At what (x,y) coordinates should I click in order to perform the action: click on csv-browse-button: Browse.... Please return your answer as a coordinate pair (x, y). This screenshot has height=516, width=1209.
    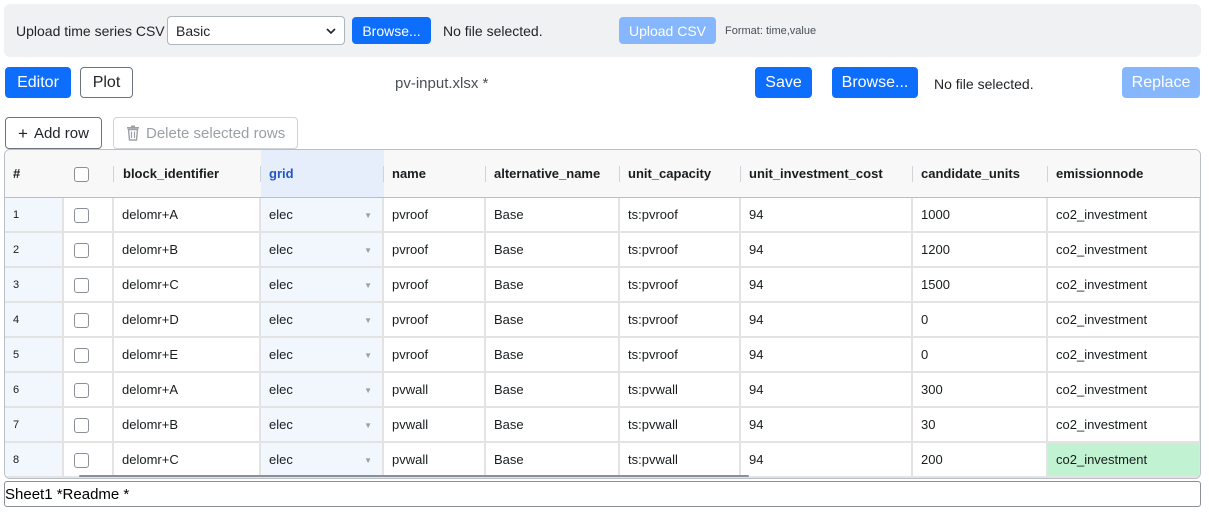
    Looking at the image, I should click on (391, 30).